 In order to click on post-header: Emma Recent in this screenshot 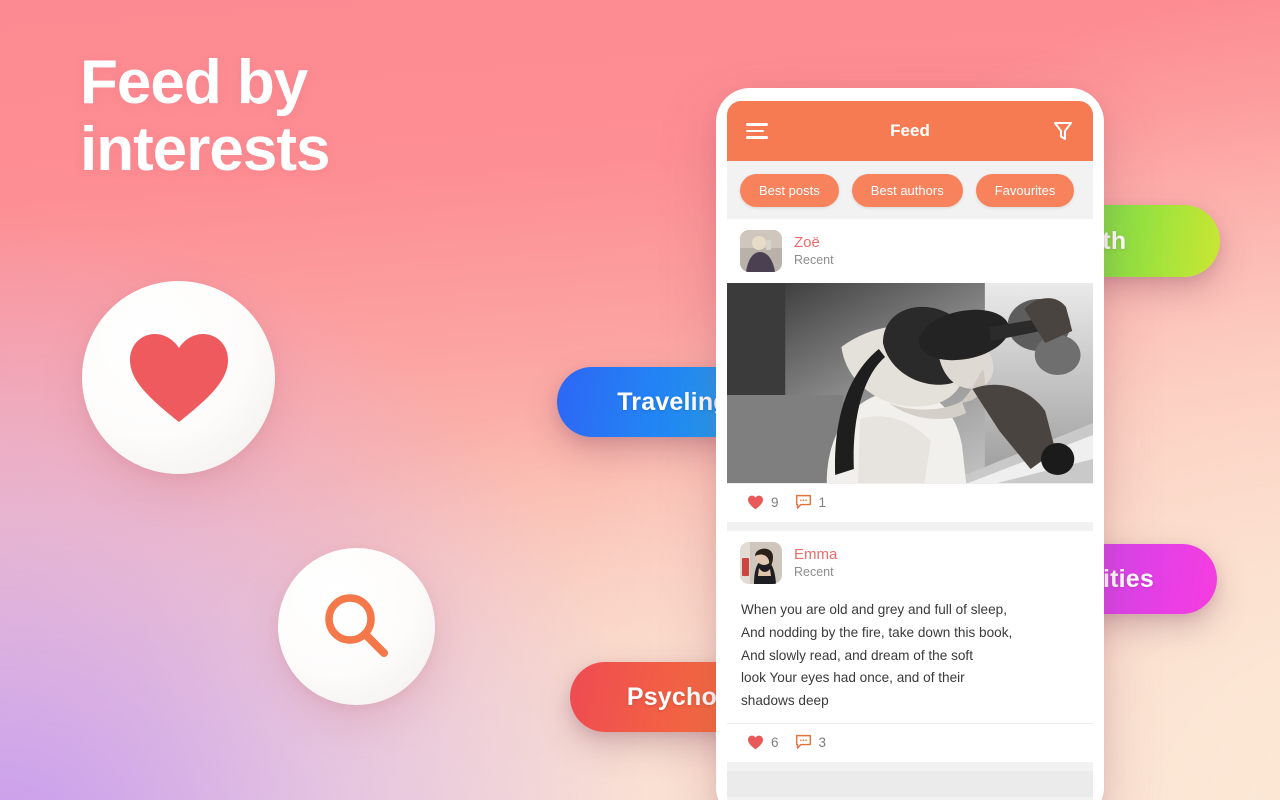, I will do `click(910, 563)`.